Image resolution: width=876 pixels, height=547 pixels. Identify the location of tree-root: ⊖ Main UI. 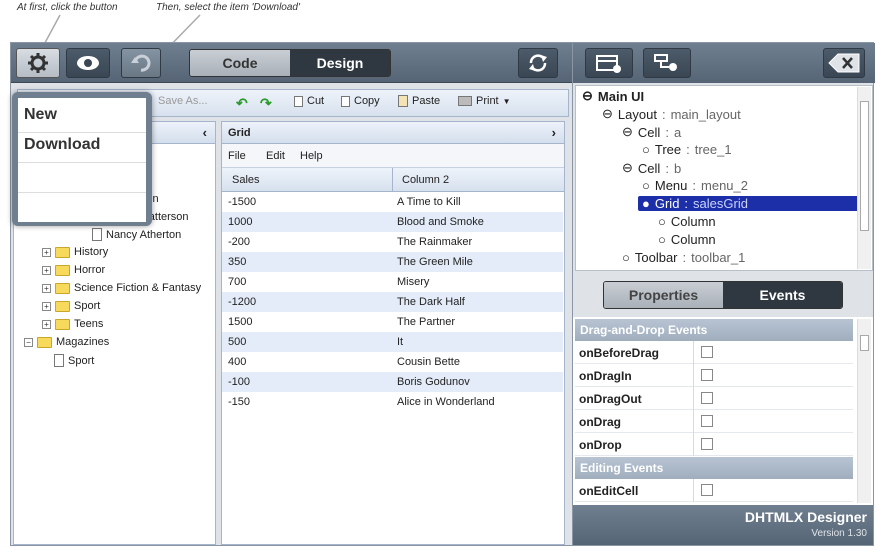
(613, 96).